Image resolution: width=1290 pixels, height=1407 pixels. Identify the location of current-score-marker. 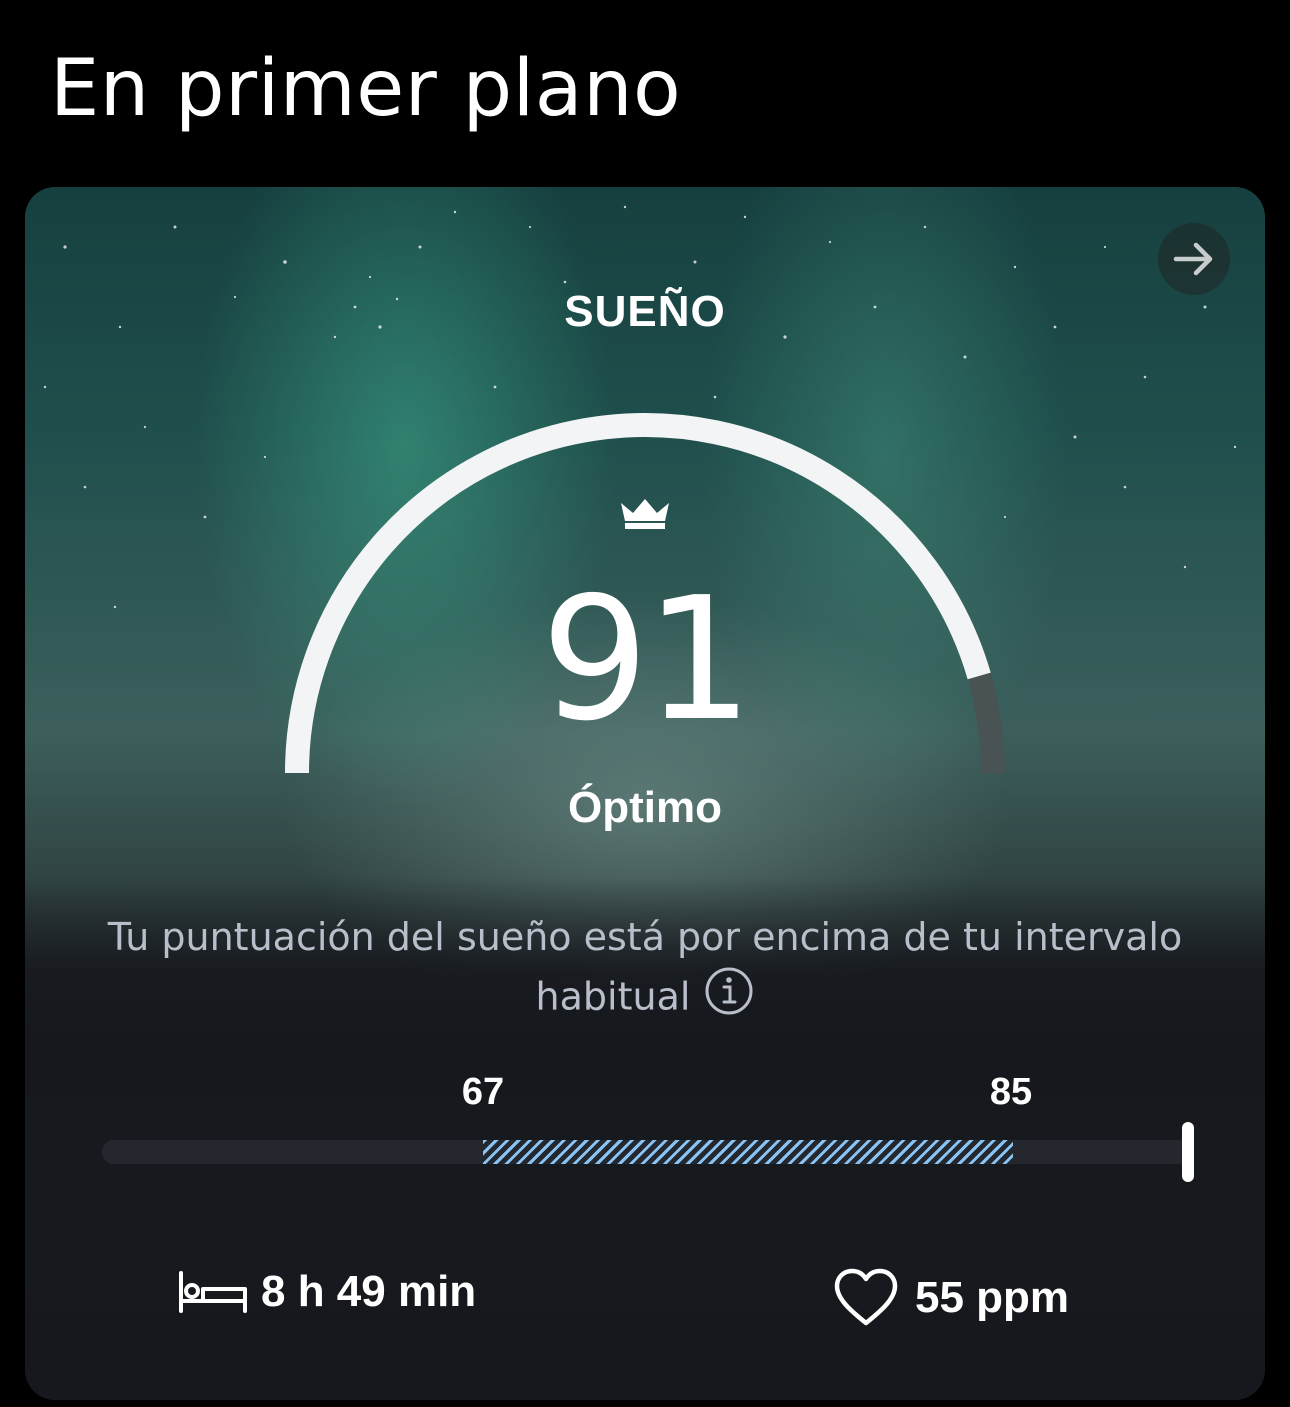
(1188, 1152).